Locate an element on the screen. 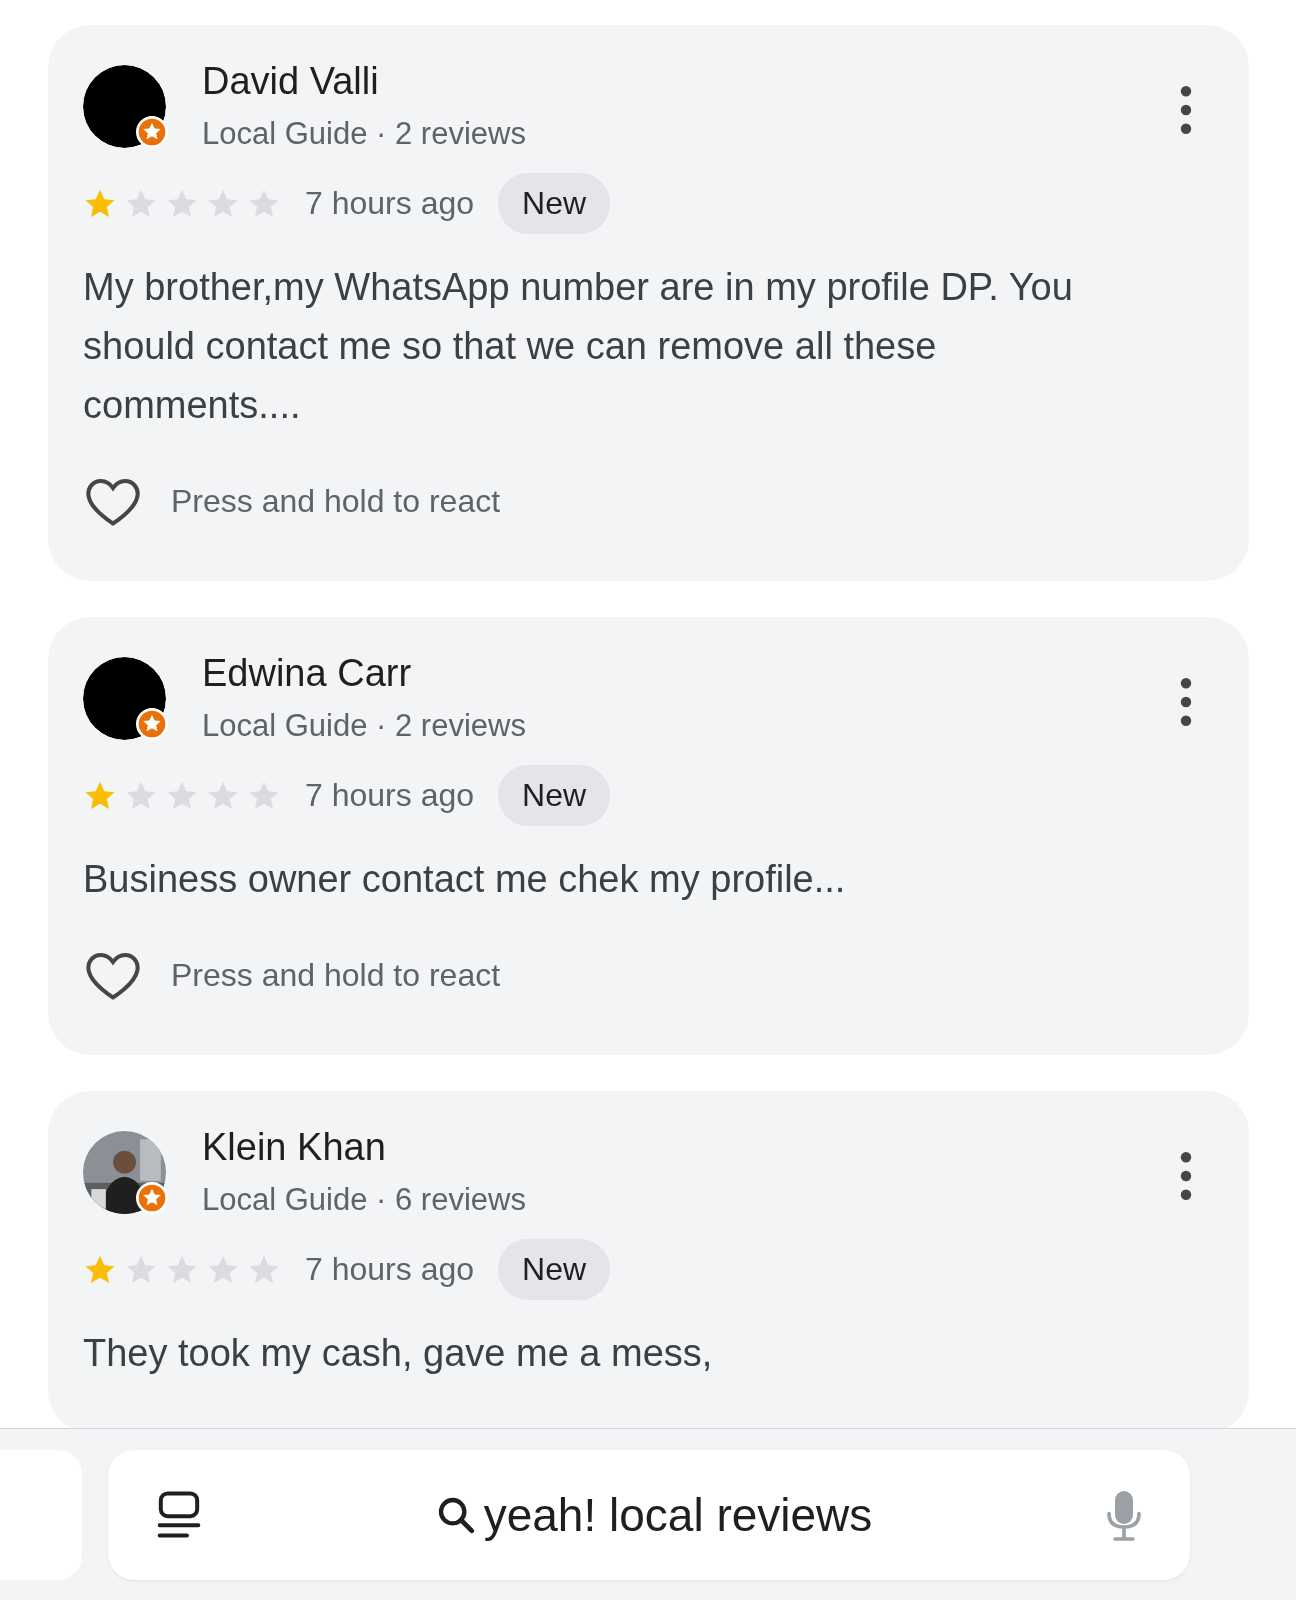  search-bar: yeah! local reviews is located at coordinates (649, 1514).